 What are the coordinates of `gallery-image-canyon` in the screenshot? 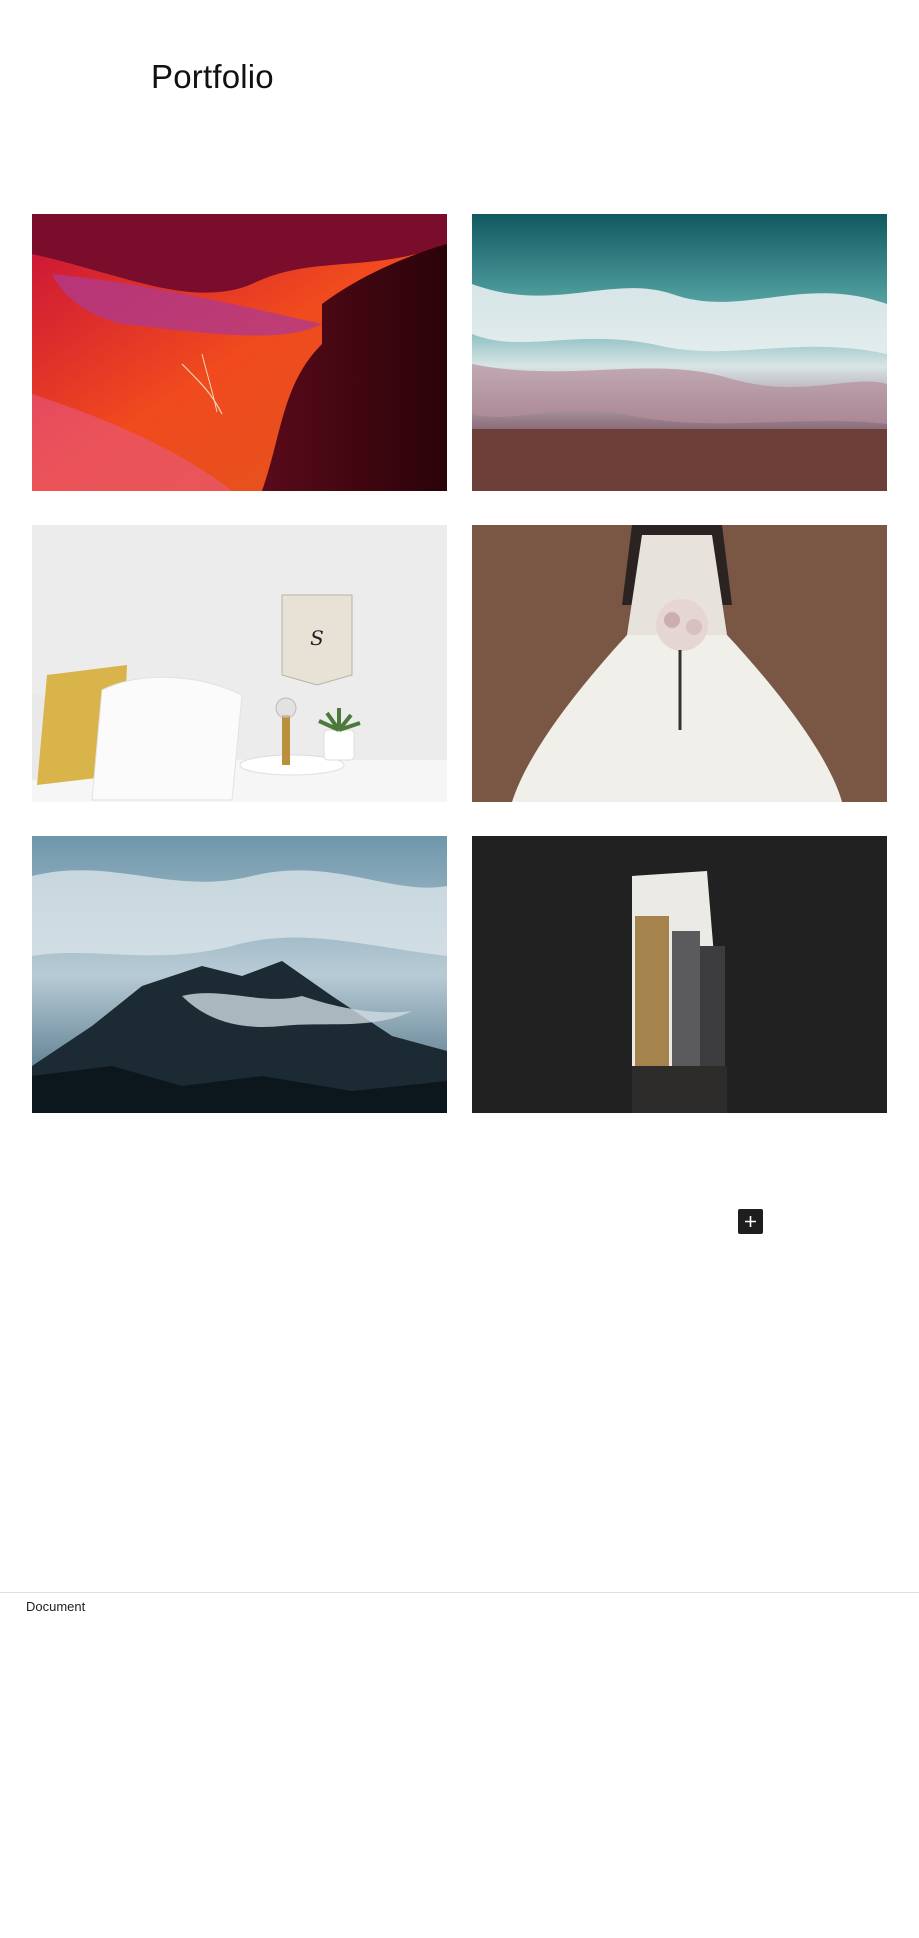 It's located at (239, 352).